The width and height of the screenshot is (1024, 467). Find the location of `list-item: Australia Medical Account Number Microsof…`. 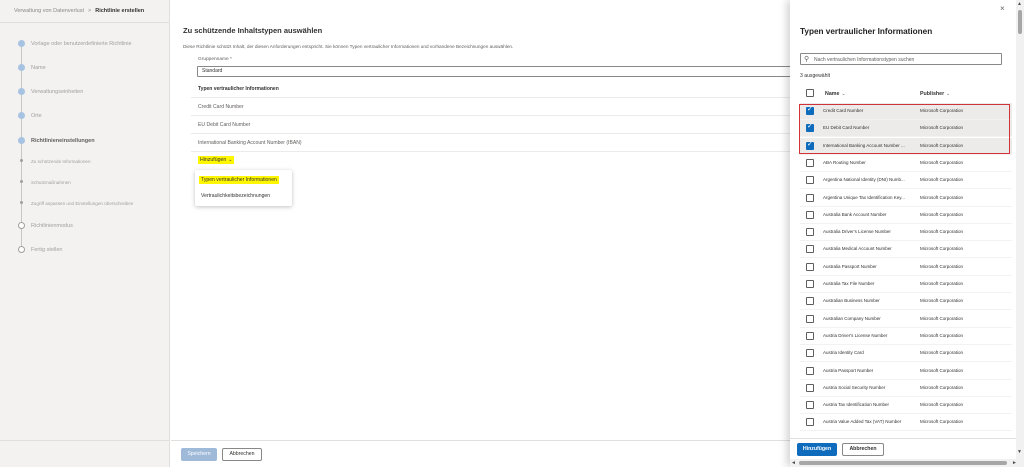

list-item: Australia Medical Account Number Microsof… is located at coordinates (906, 250).